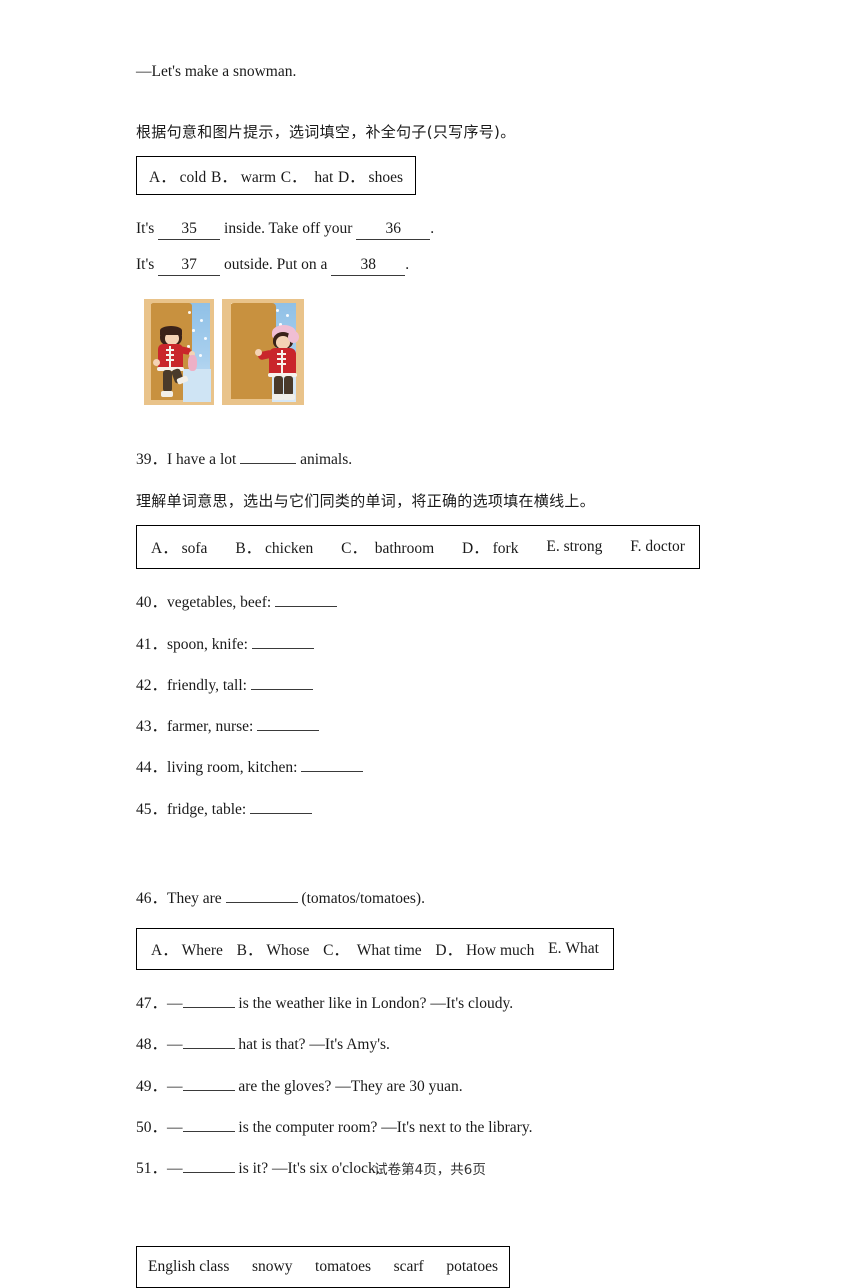 The image size is (860, 1288). What do you see at coordinates (350, 1086) in the screenshot?
I see `question-text: are the gloves? —They are 30 yuan.` at bounding box center [350, 1086].